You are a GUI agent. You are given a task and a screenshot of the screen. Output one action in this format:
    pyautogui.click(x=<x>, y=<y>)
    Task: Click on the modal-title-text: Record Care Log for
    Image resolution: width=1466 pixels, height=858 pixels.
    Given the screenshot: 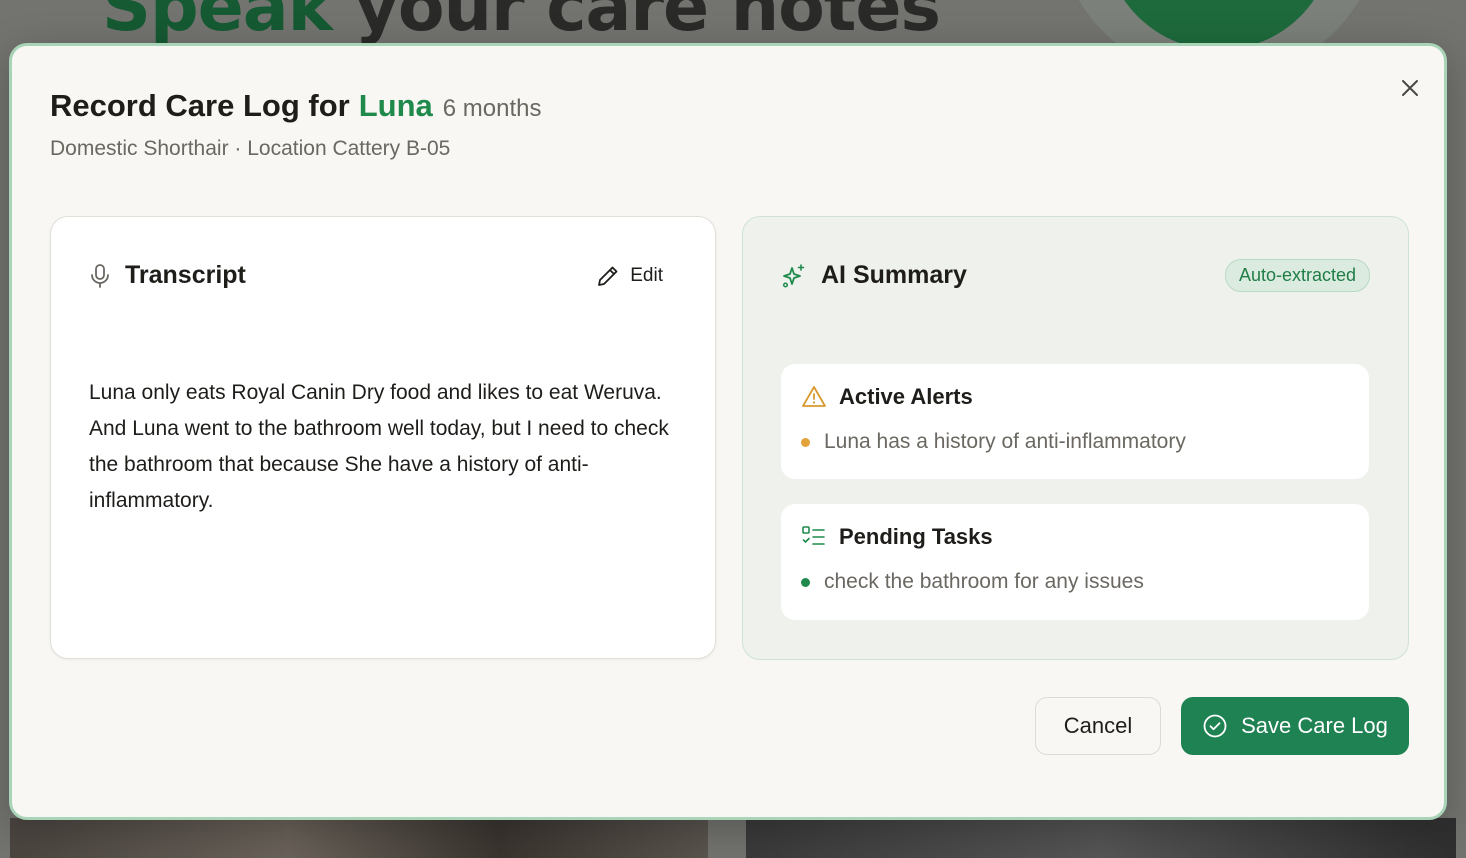 What is the action you would take?
    pyautogui.click(x=200, y=105)
    